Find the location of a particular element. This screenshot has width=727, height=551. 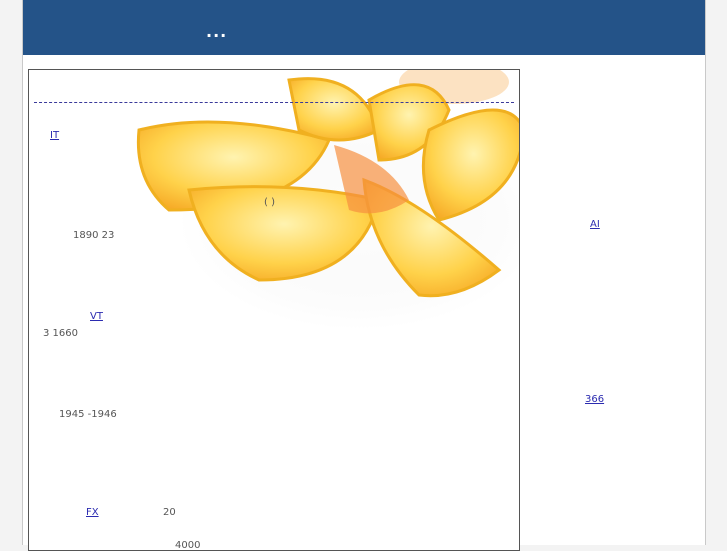

article-text: 4000 is located at coordinates (188, 545).